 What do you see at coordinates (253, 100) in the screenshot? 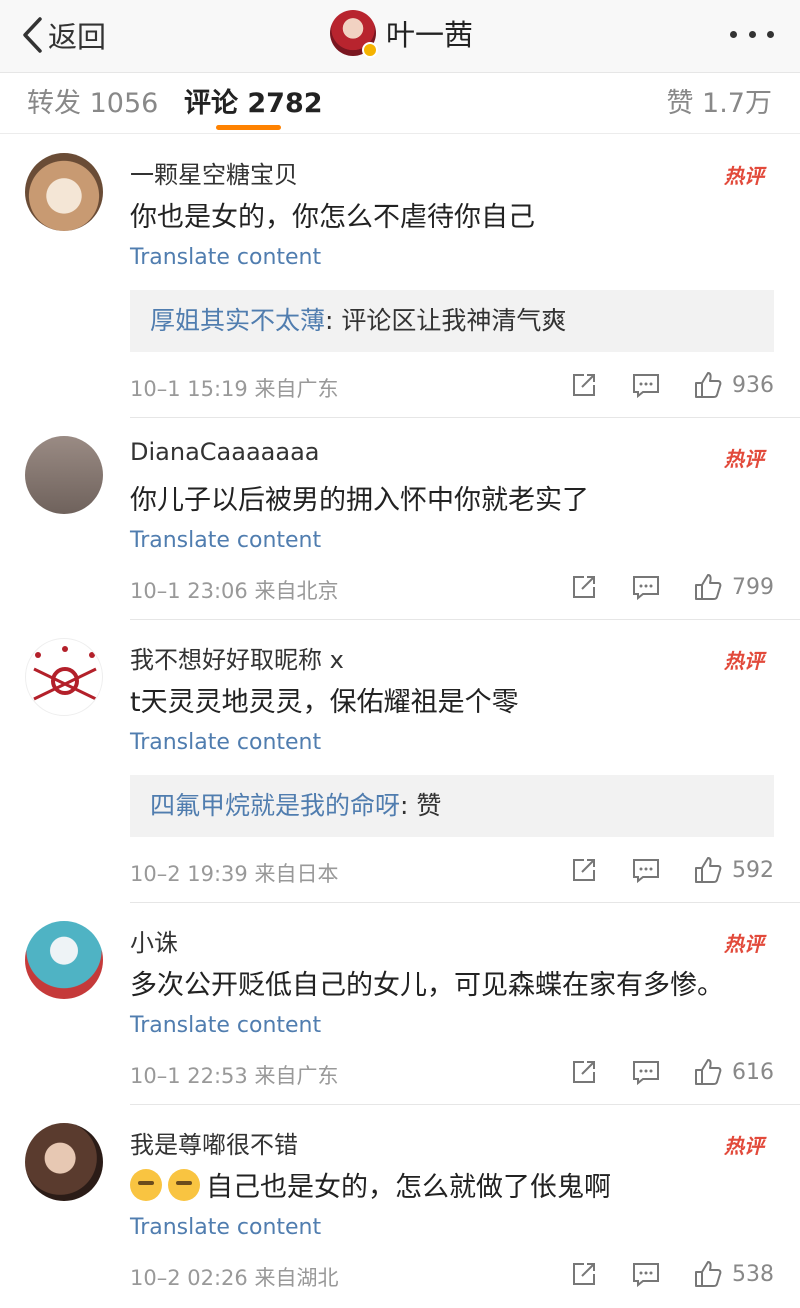
I see `tab-comments: 评论 2782` at bounding box center [253, 100].